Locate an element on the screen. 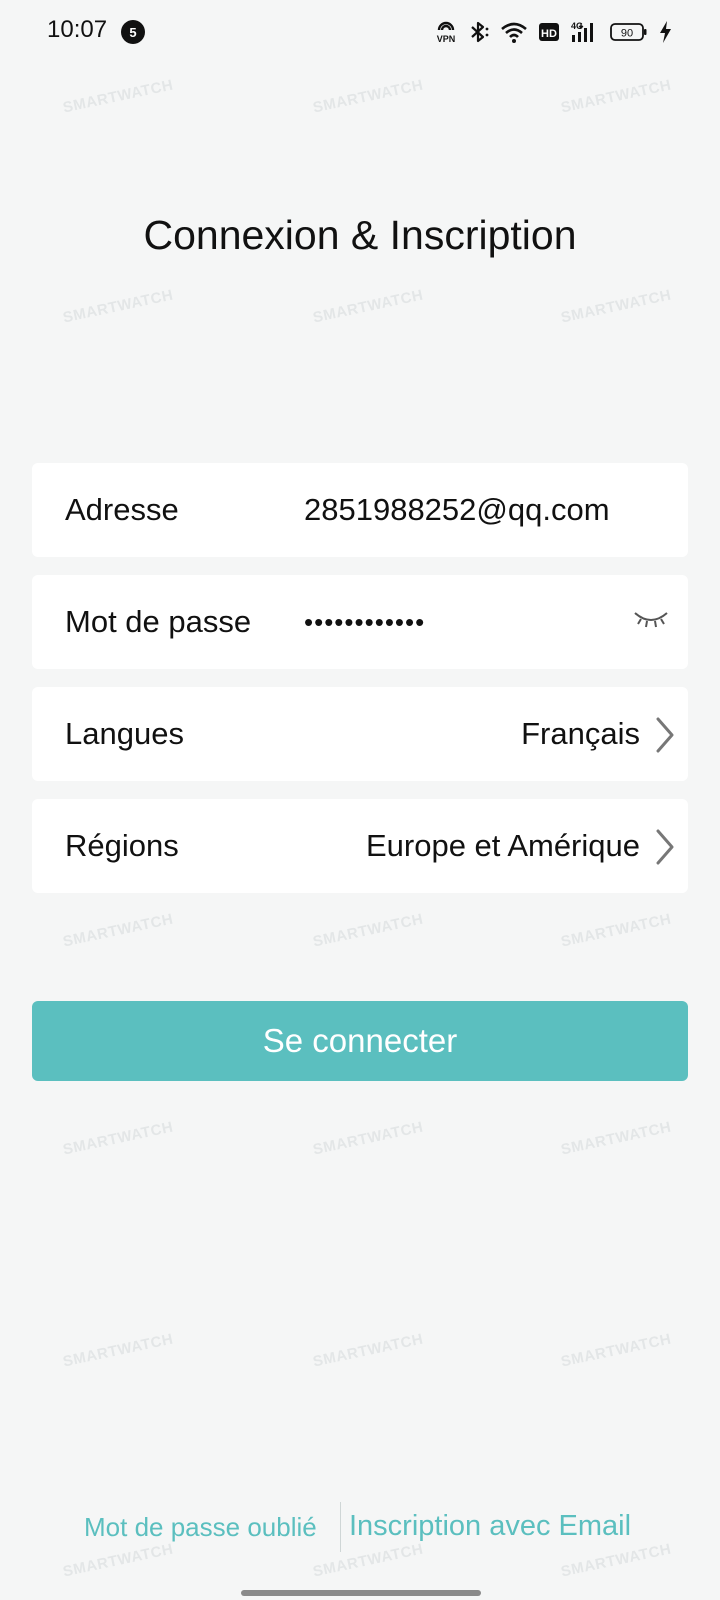 The height and width of the screenshot is (1600, 720). status-icons: VPN HD 4G 90 is located at coordinates (553, 32).